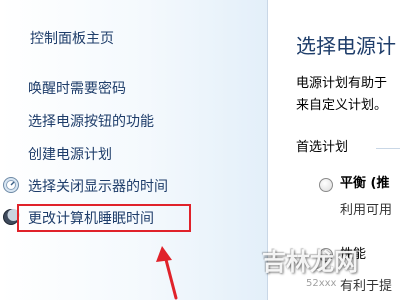  What do you see at coordinates (70, 155) in the screenshot?
I see `create-power-plan-link: 创建电源计划` at bounding box center [70, 155].